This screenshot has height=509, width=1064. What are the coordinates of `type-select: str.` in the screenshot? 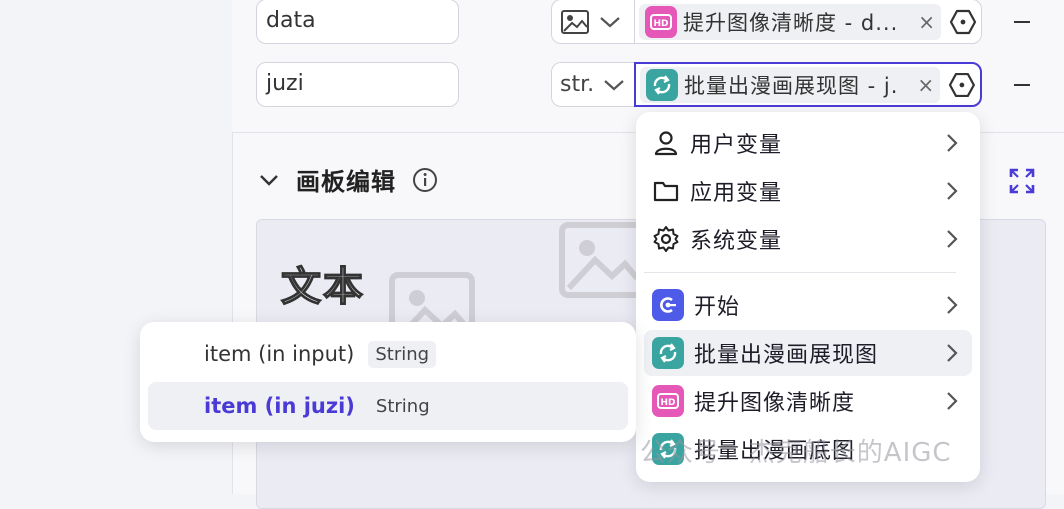 It's located at (593, 84).